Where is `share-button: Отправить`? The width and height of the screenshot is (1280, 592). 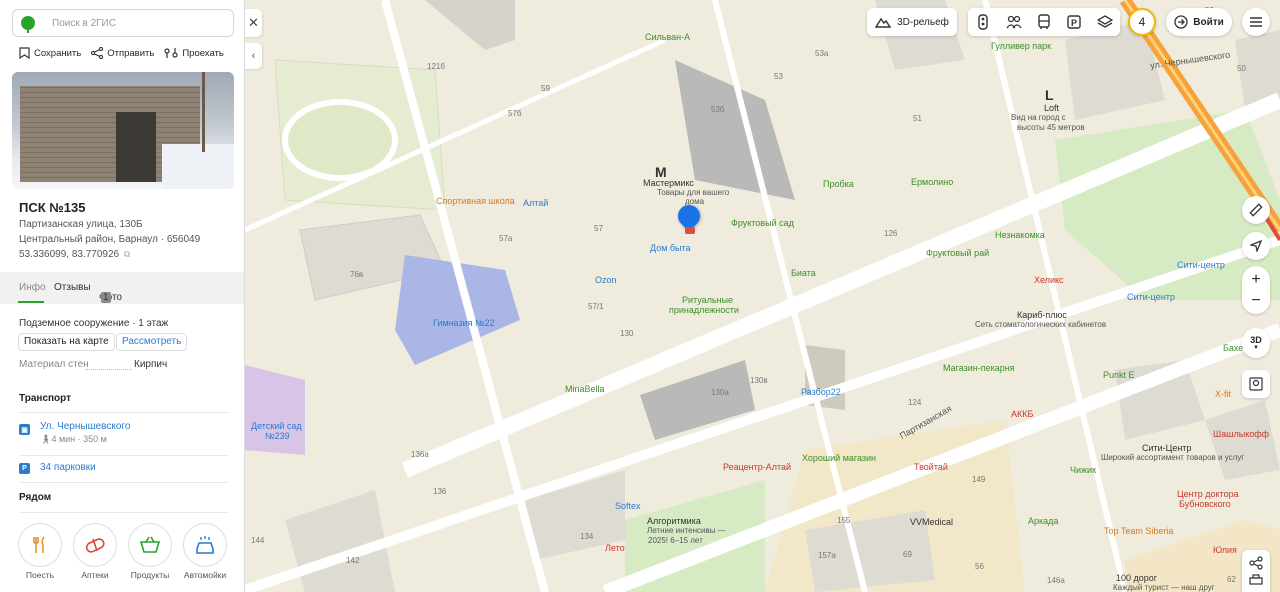 share-button: Отправить is located at coordinates (122, 53).